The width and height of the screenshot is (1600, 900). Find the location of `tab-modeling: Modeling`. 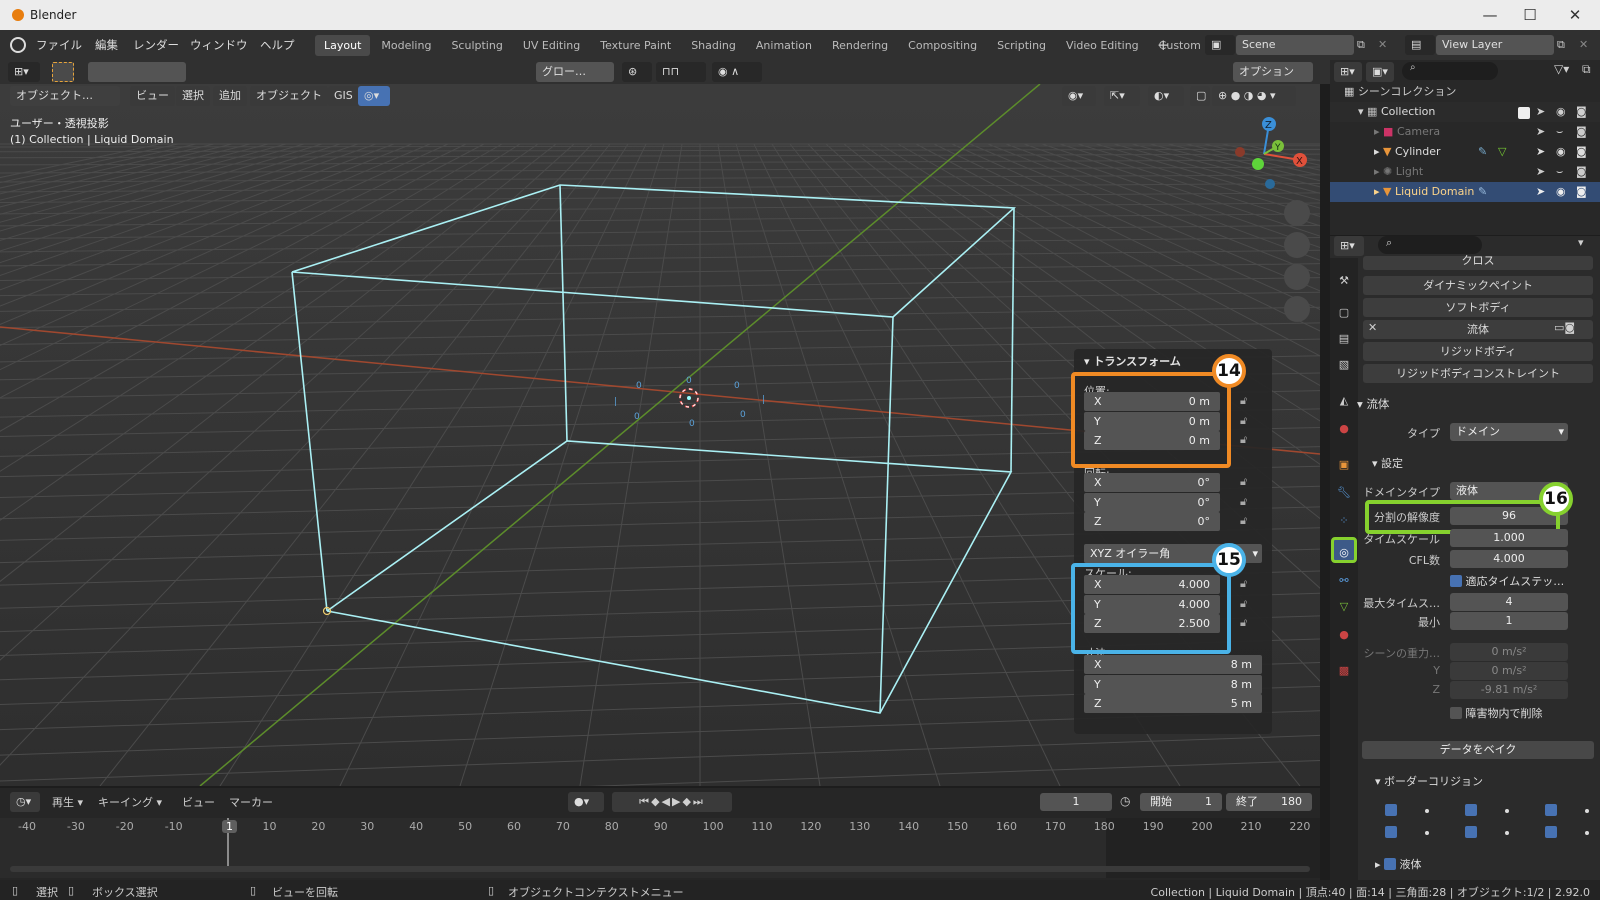

tab-modeling: Modeling is located at coordinates (406, 45).